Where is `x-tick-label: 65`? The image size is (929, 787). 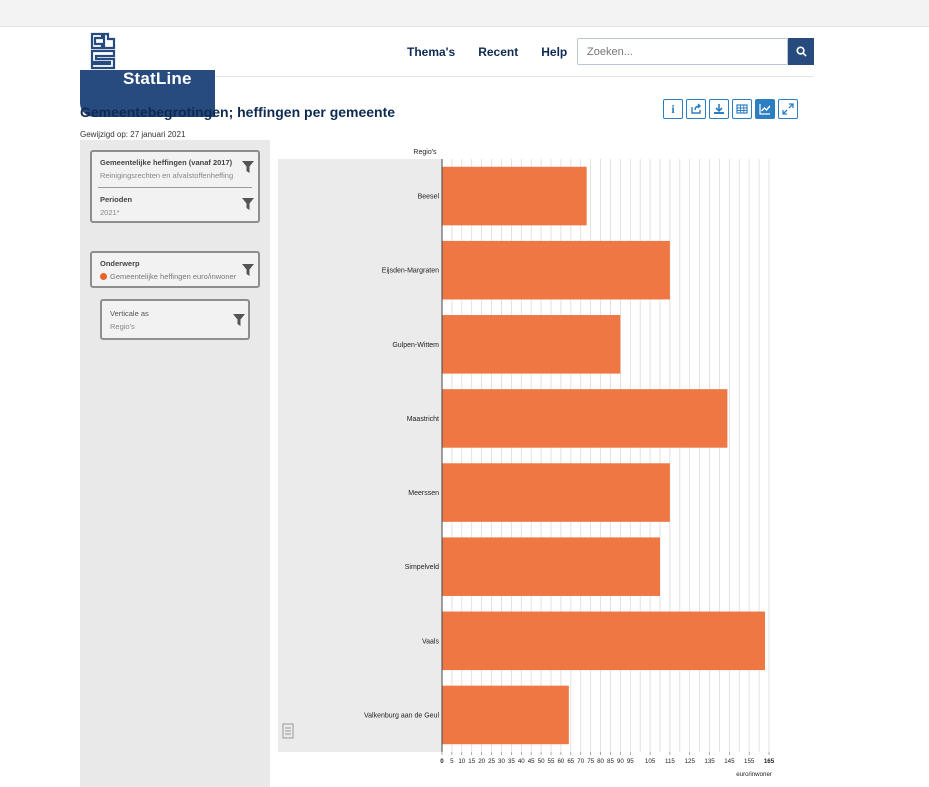
x-tick-label: 65 is located at coordinates (570, 761).